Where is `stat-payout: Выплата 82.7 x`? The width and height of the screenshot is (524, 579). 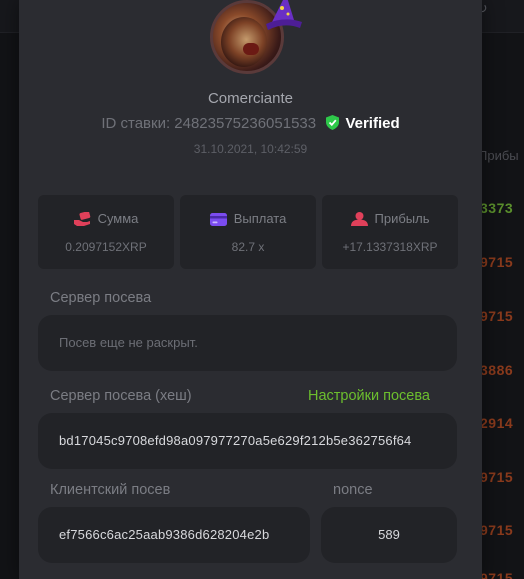 stat-payout: Выплата 82.7 x is located at coordinates (248, 232).